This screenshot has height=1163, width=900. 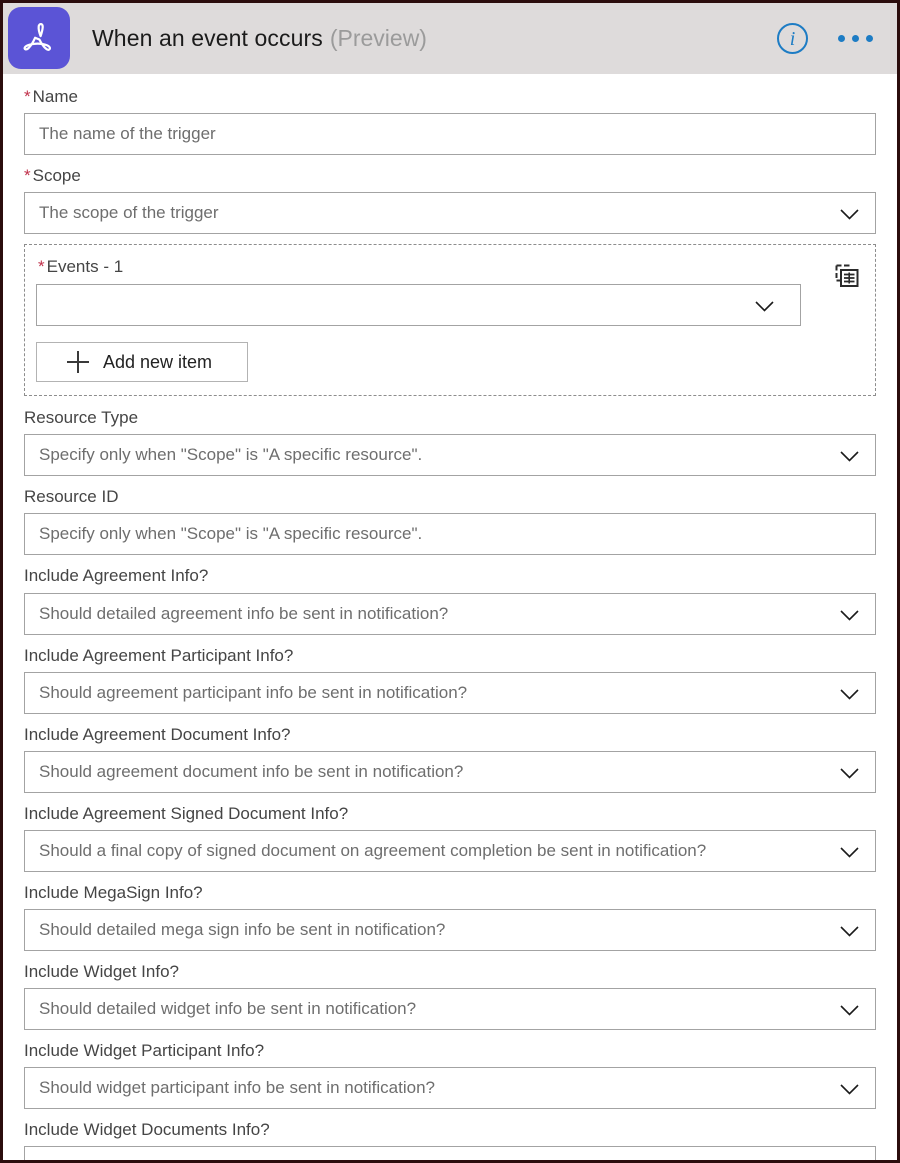 I want to click on more-options-icon, so click(x=855, y=39).